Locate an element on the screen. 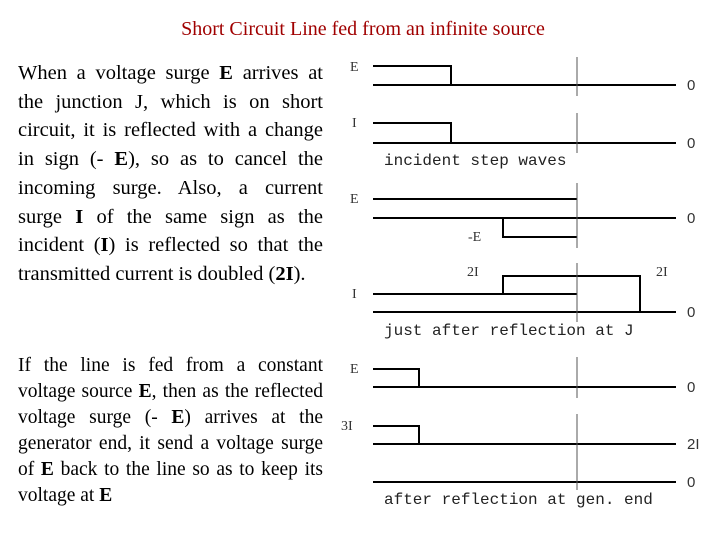 The height and width of the screenshot is (540, 720). incident-voltage-wave is located at coordinates (524, 75).